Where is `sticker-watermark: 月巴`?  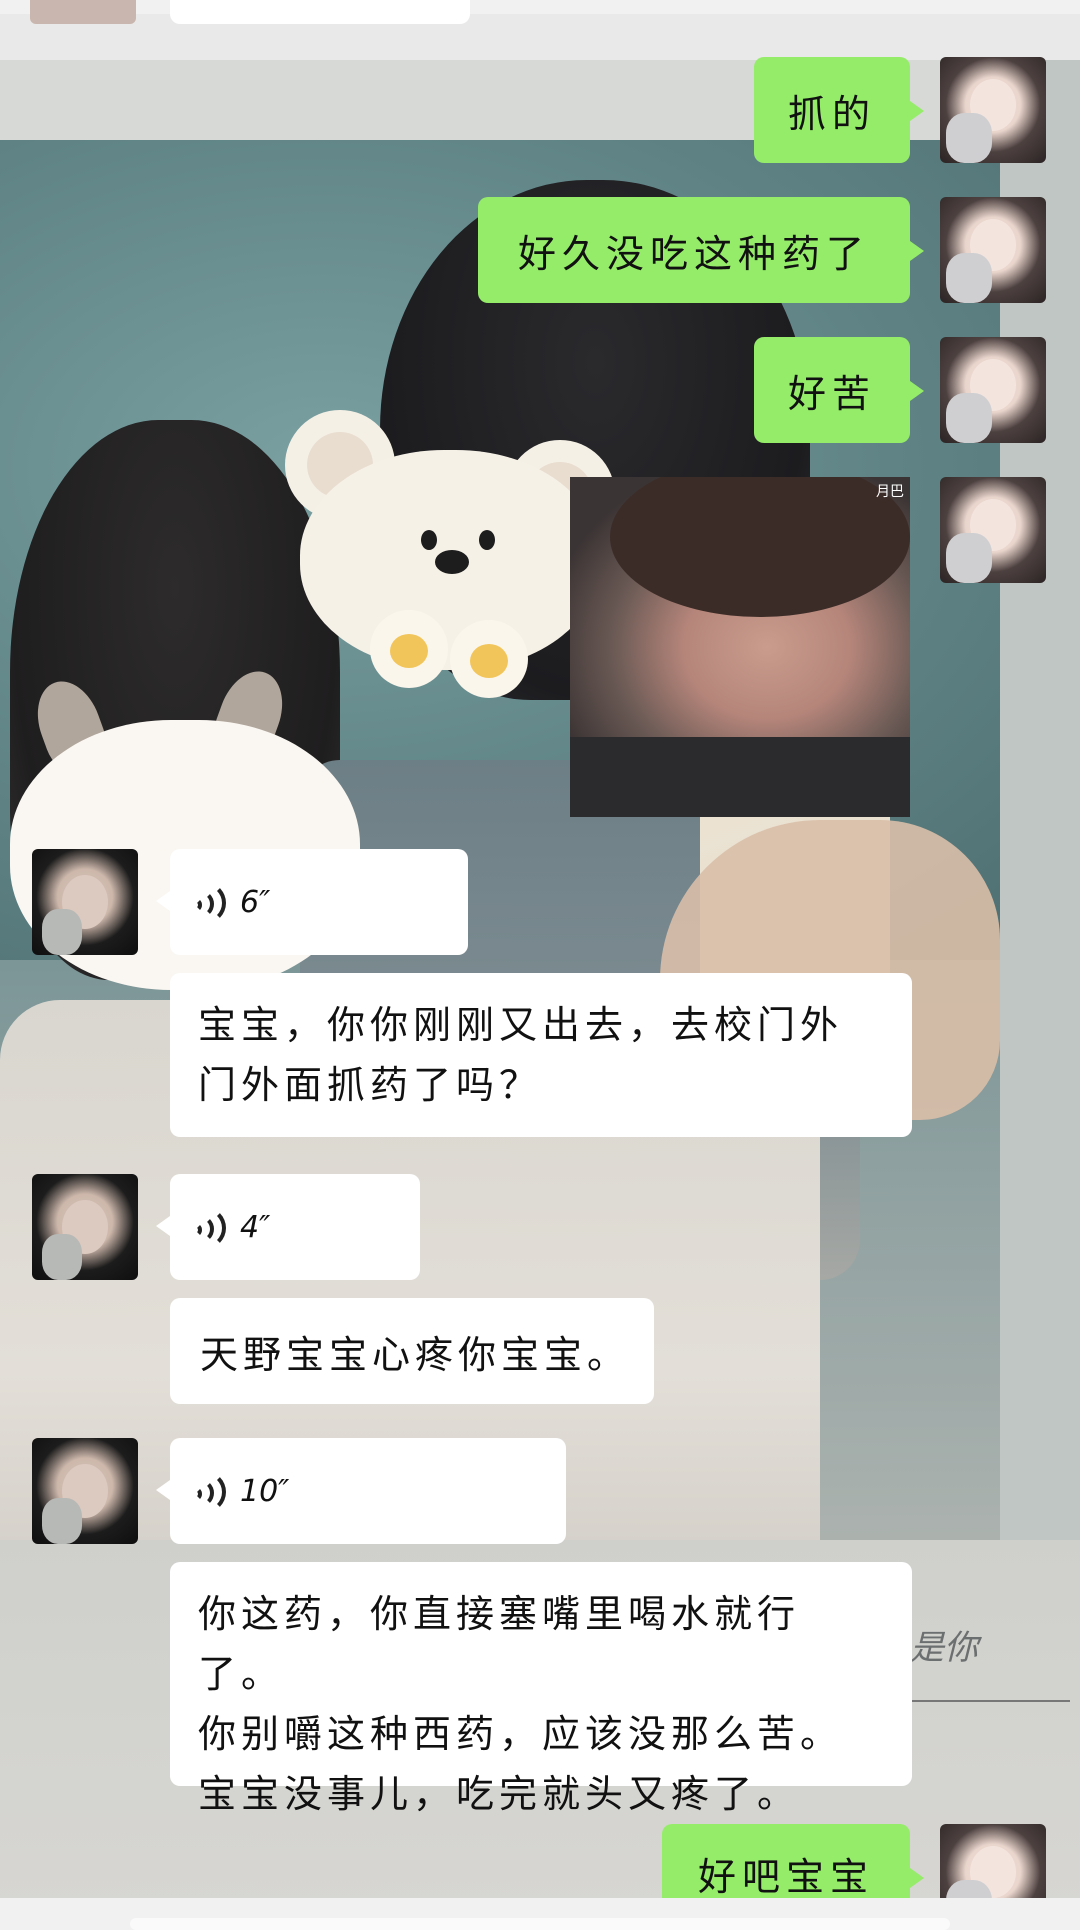 sticker-watermark: 月巴 is located at coordinates (890, 492).